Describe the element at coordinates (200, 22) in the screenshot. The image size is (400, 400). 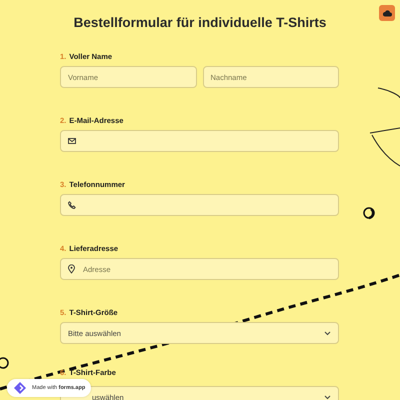
I see `form-title: Bestellformular für individuelle T-Shirts` at that location.